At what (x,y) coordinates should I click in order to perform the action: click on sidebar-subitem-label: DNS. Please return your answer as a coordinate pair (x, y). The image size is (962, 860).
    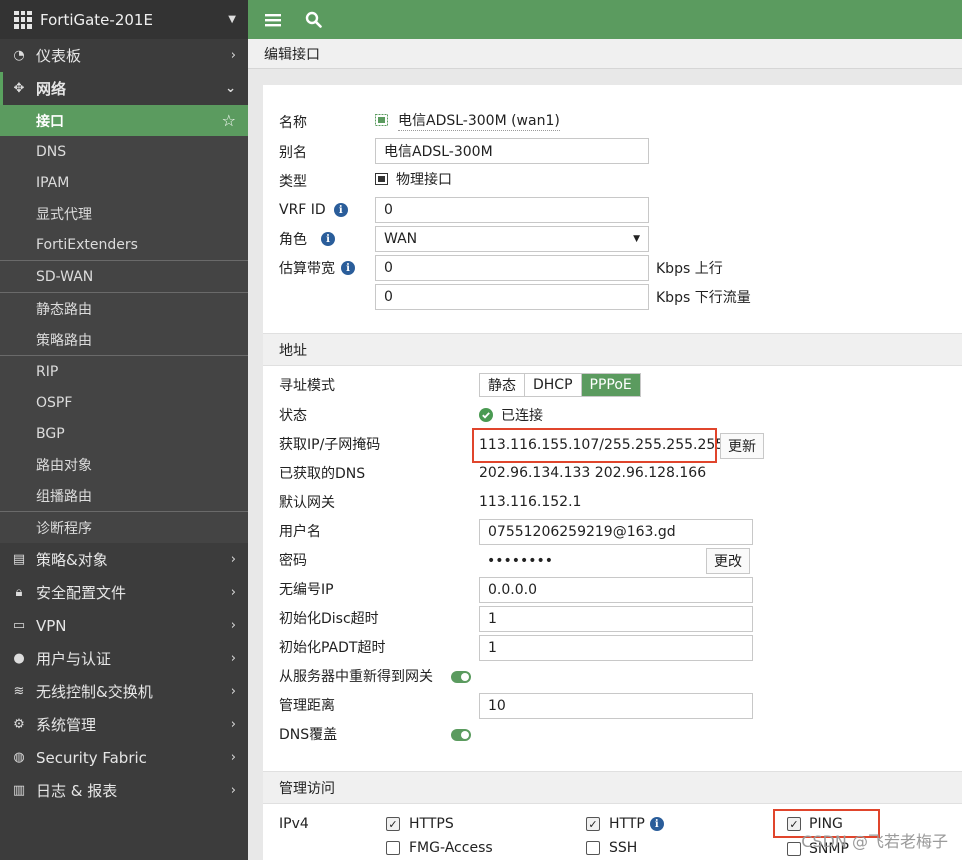
    Looking at the image, I should click on (51, 151).